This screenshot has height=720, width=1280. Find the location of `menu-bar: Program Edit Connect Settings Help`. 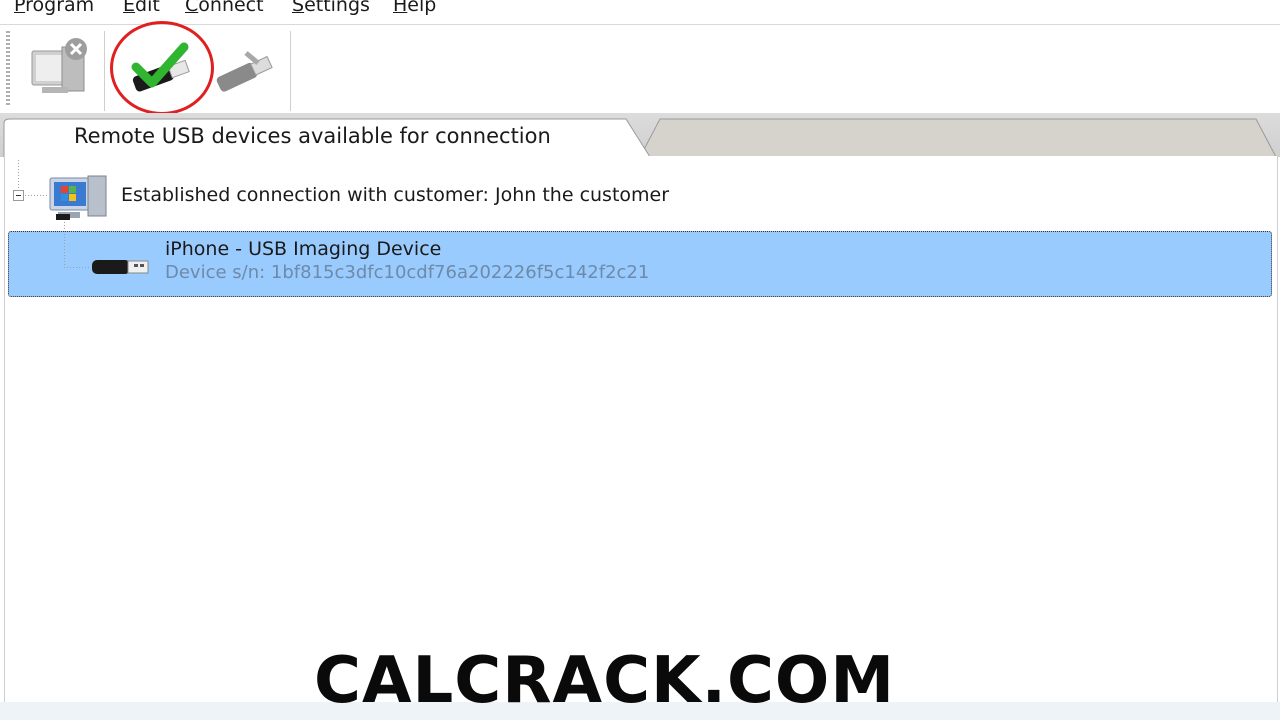

menu-bar: Program Edit Connect Settings Help is located at coordinates (640, 12).